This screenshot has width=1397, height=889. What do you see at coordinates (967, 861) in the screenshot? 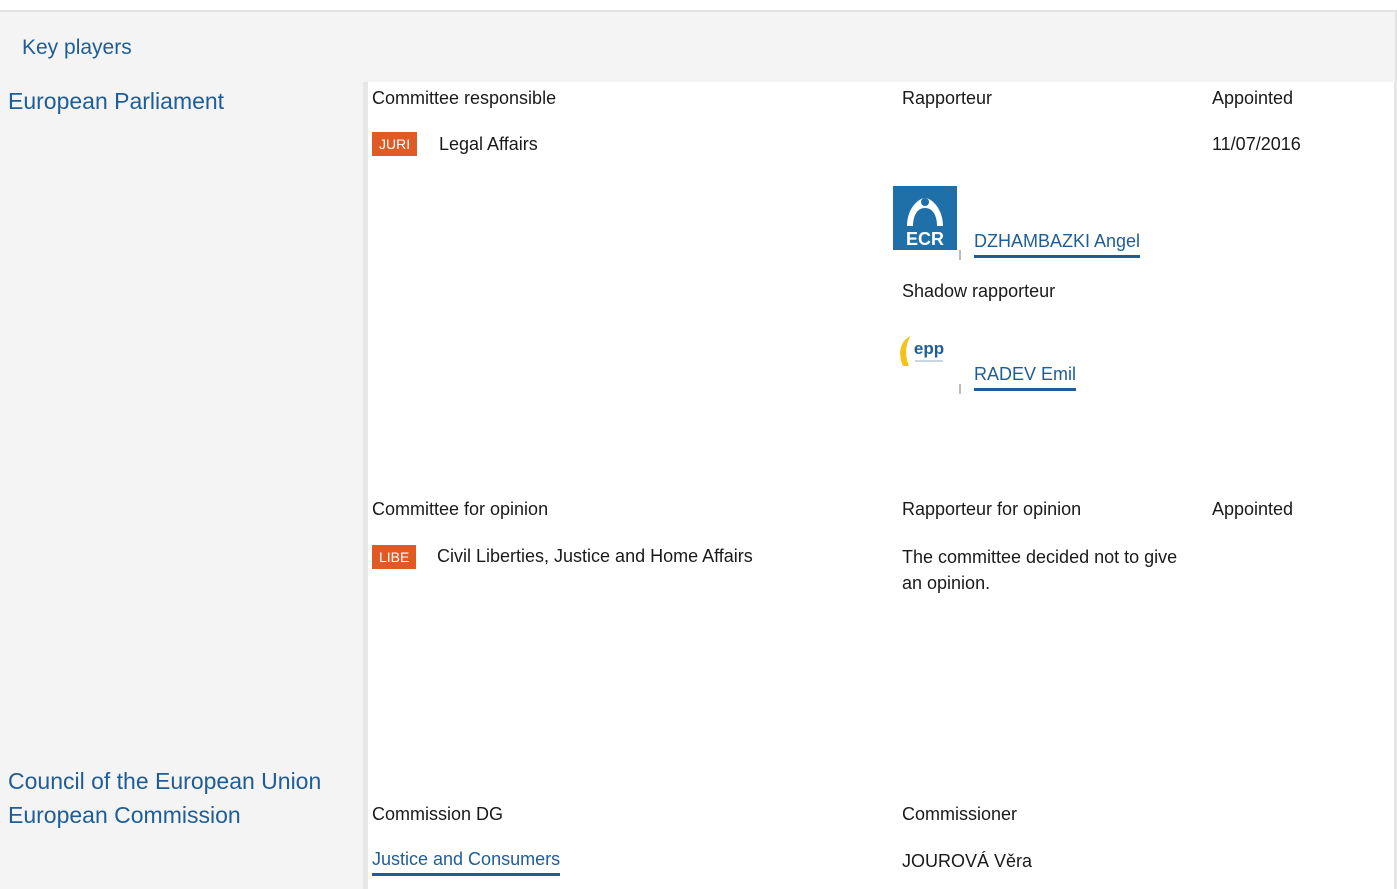
I see `commissioner-name: JOUROVÁ Věra` at bounding box center [967, 861].